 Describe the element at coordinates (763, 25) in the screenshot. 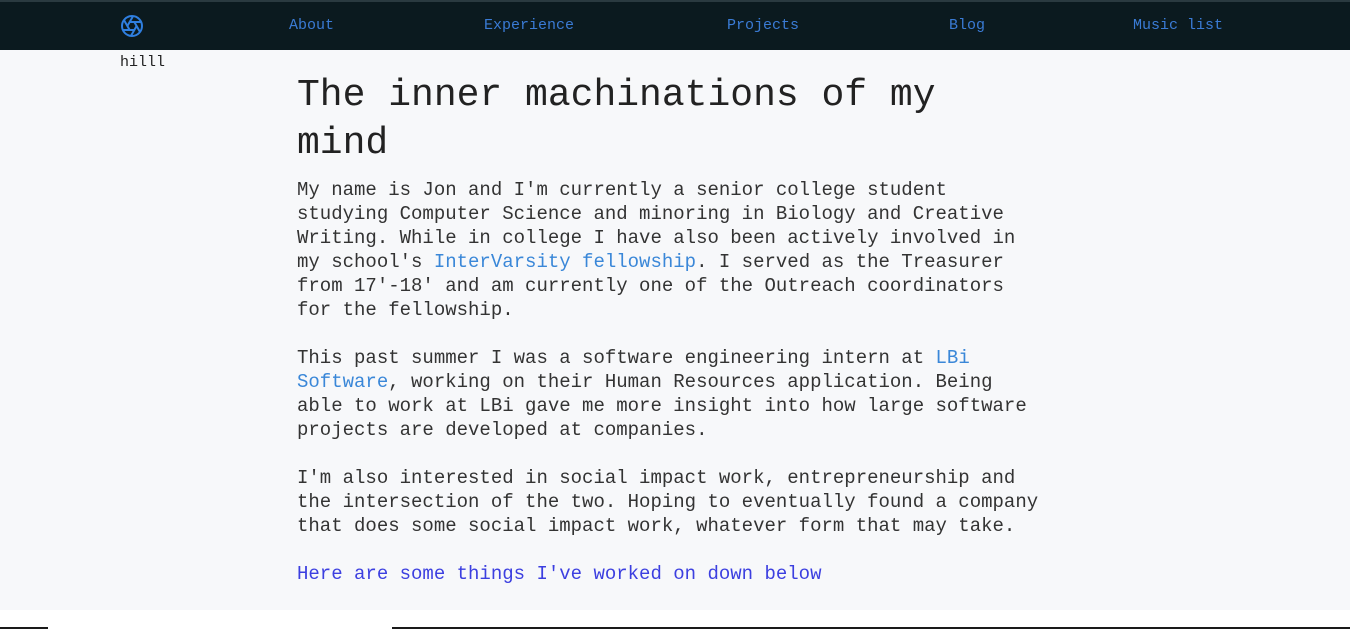

I see `nav-link-projects: Projects` at that location.